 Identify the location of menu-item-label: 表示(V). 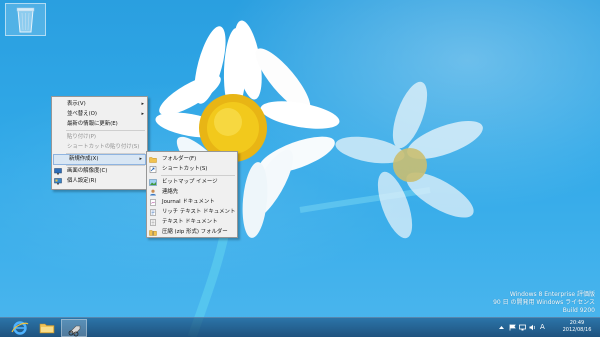
(76, 104).